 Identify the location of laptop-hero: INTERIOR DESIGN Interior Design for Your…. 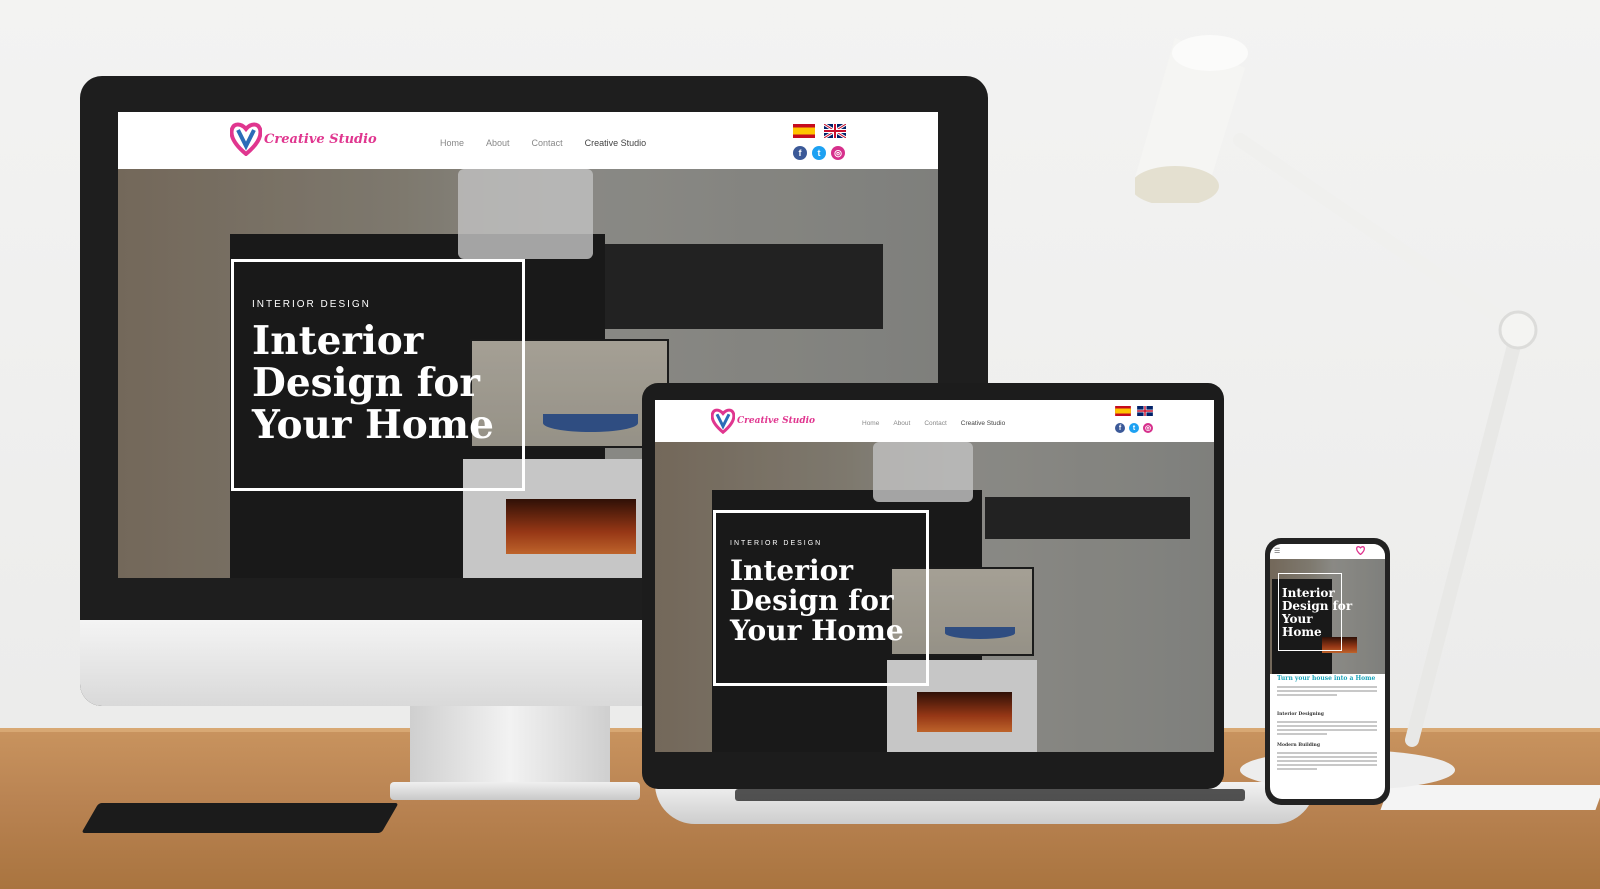
(934, 597).